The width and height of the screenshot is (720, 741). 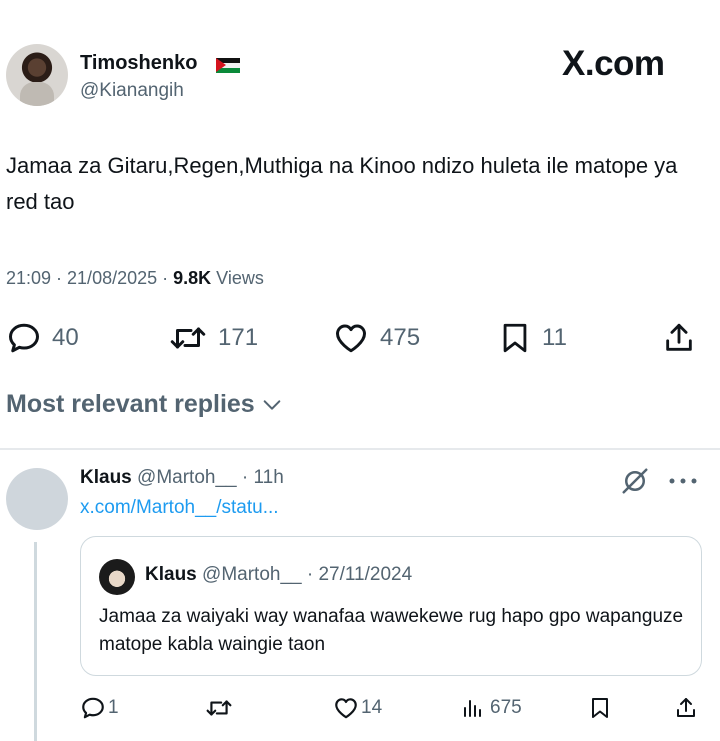 I want to click on author-avatar, so click(x=37, y=75).